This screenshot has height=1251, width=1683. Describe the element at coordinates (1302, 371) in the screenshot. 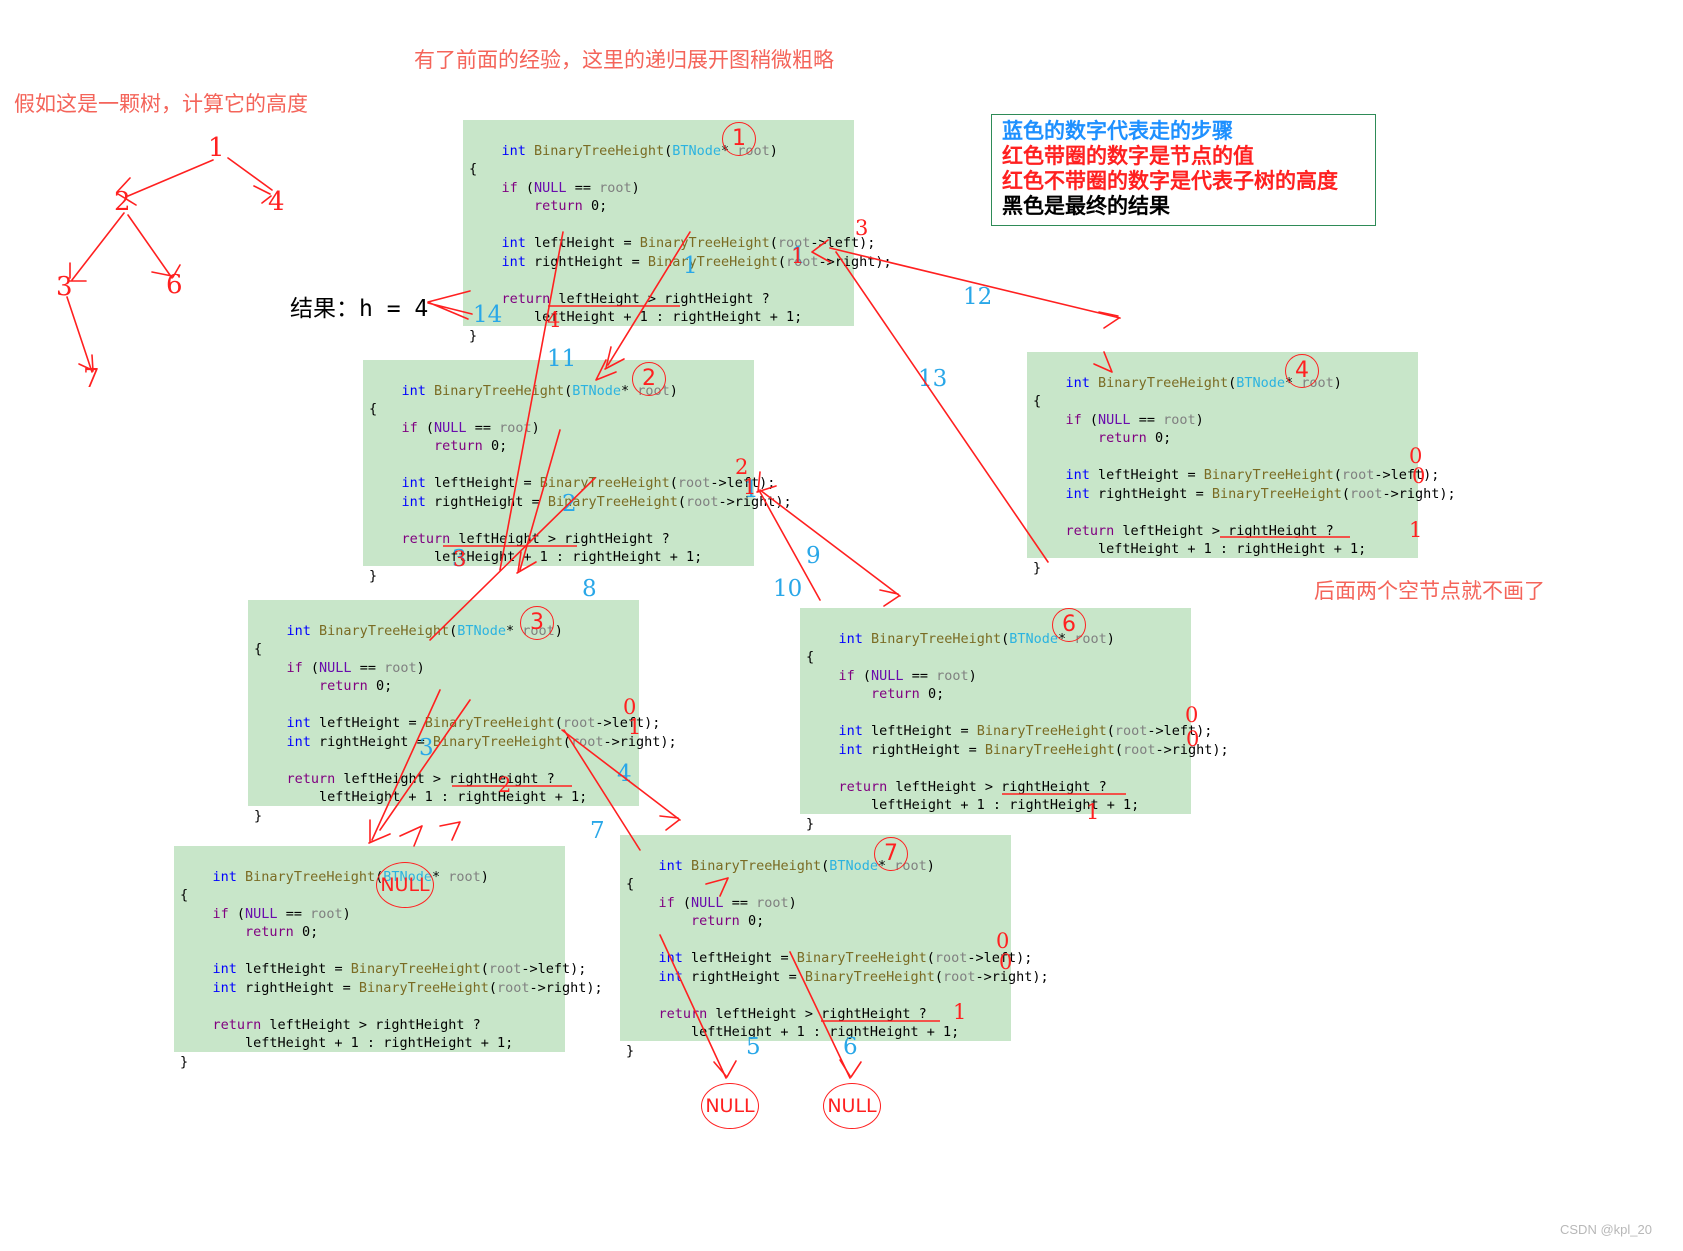

I see `node-value-badge-4: 4` at that location.